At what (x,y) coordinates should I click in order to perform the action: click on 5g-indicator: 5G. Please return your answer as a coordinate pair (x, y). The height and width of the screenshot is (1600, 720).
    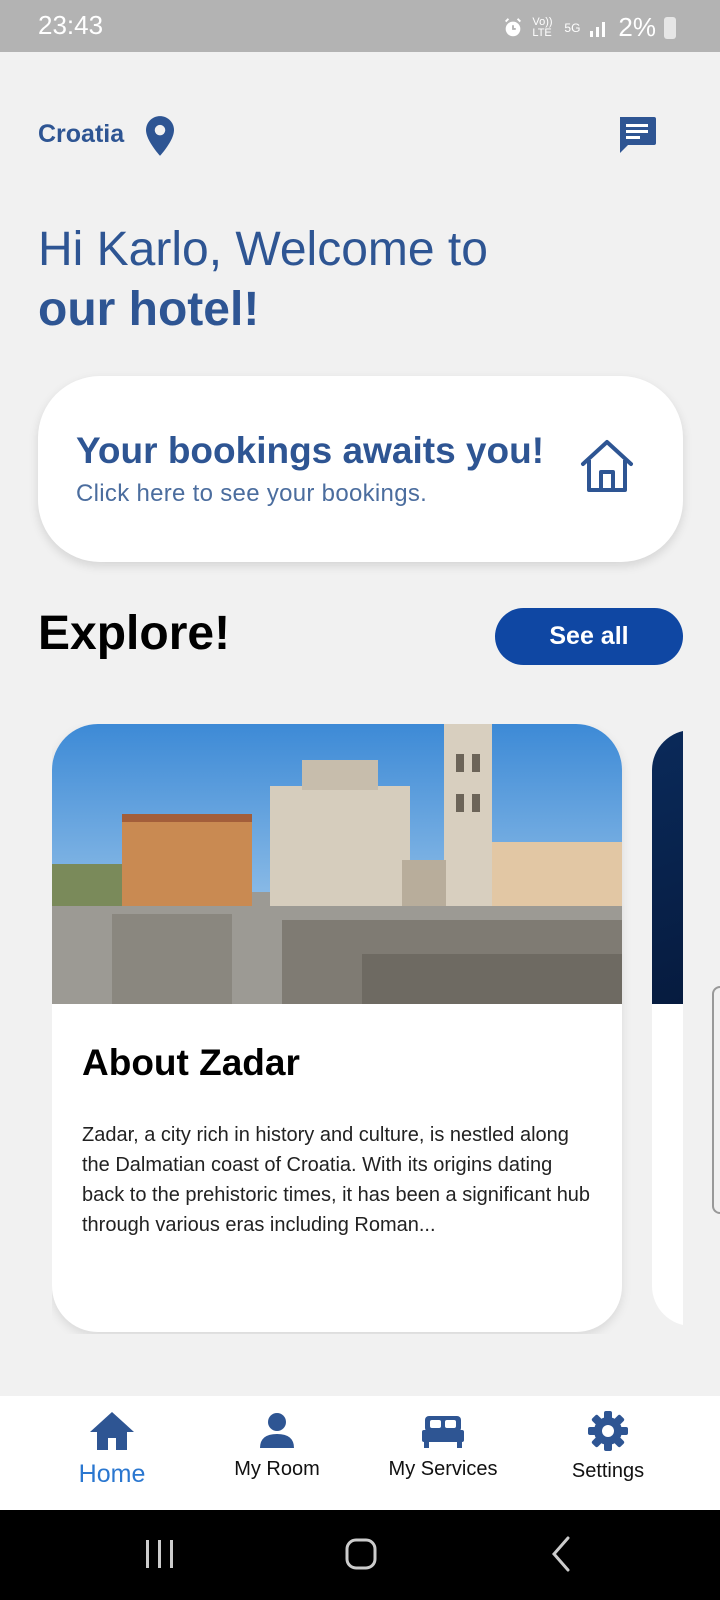
    Looking at the image, I should click on (572, 27).